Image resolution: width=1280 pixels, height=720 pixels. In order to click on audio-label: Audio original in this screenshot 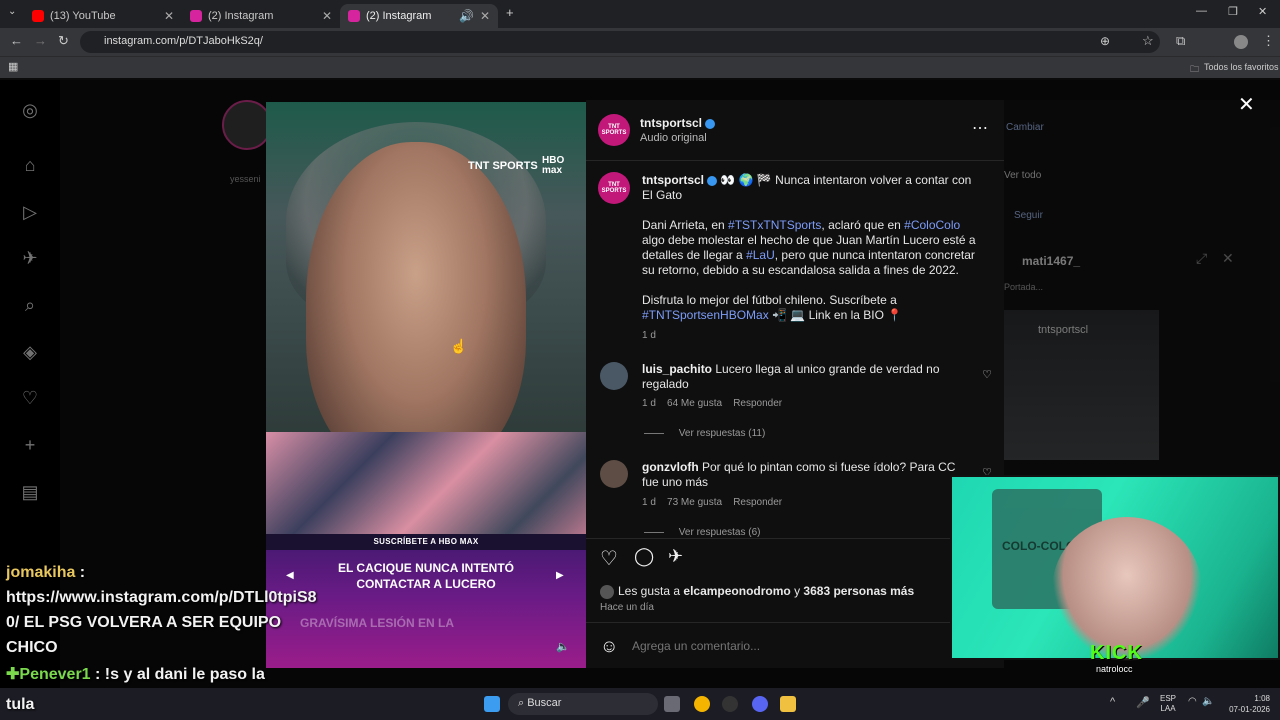, I will do `click(673, 138)`.